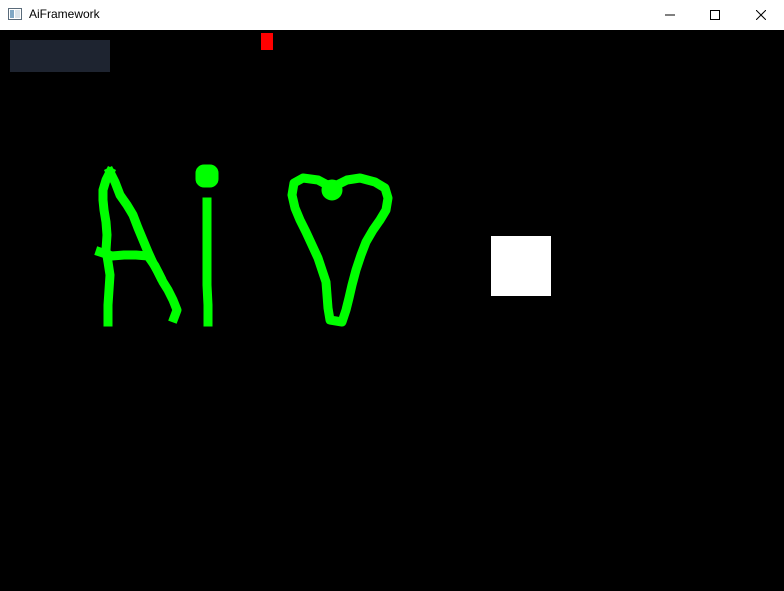  I want to click on stroke-heart-left, so click(340, 250).